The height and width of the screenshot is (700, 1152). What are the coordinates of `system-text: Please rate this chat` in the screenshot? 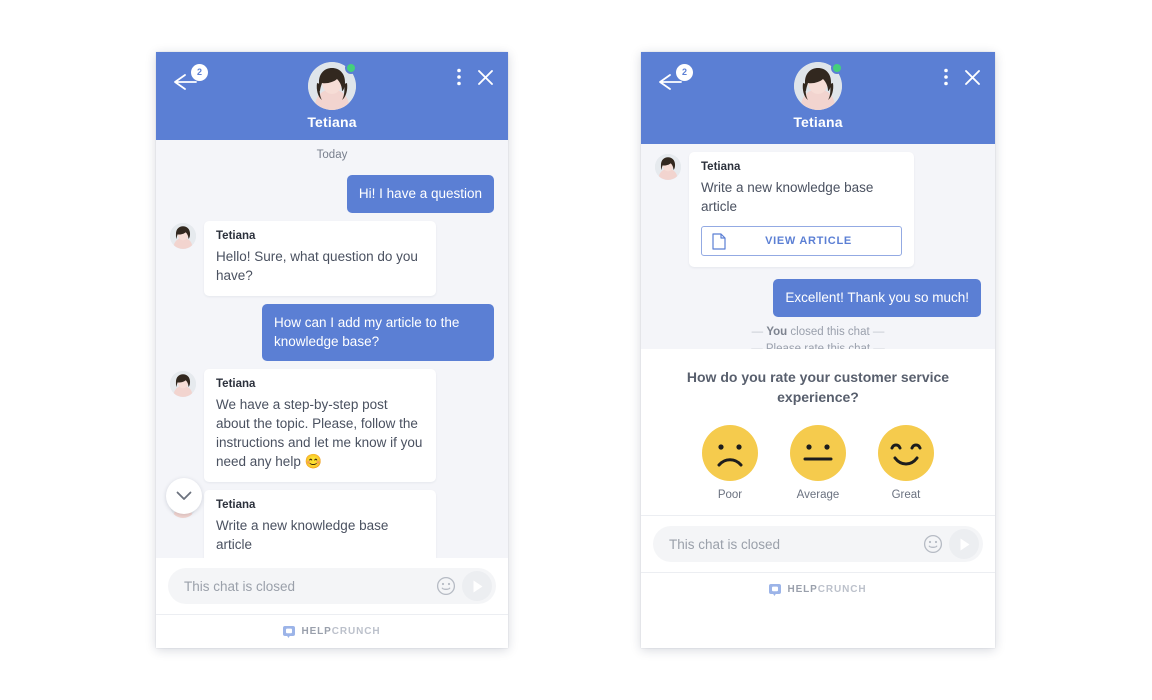 It's located at (818, 346).